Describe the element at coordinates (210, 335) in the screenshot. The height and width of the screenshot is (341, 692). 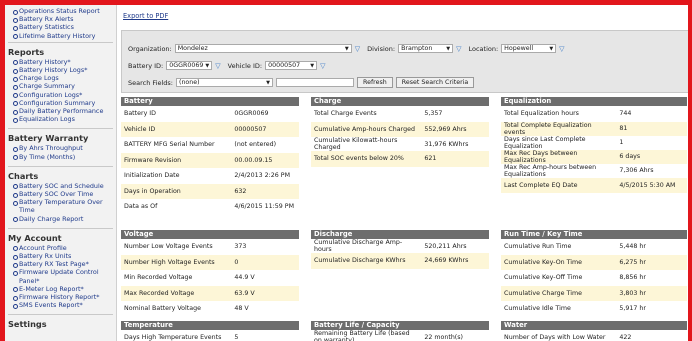
I see `stats-table: Days High Temperature Events 5` at that location.